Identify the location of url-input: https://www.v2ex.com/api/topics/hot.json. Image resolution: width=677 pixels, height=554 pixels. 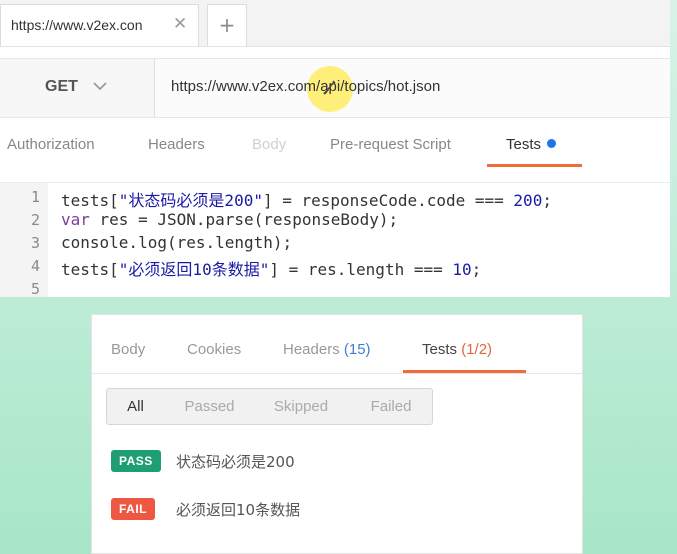
(412, 88).